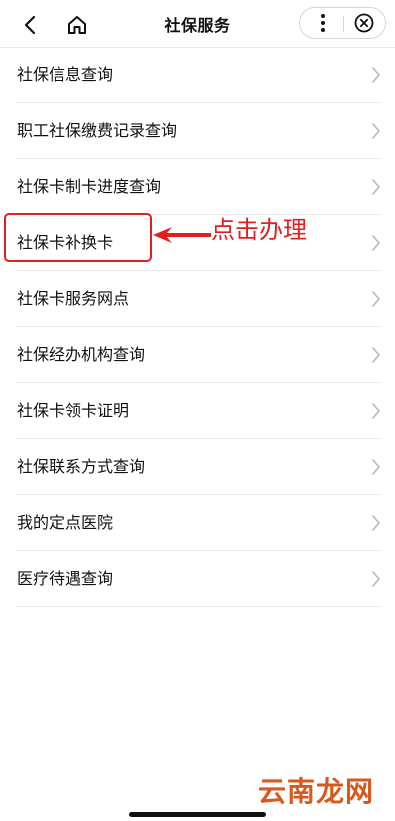  I want to click on menu-item-label: 医疗待遇查询, so click(65, 578).